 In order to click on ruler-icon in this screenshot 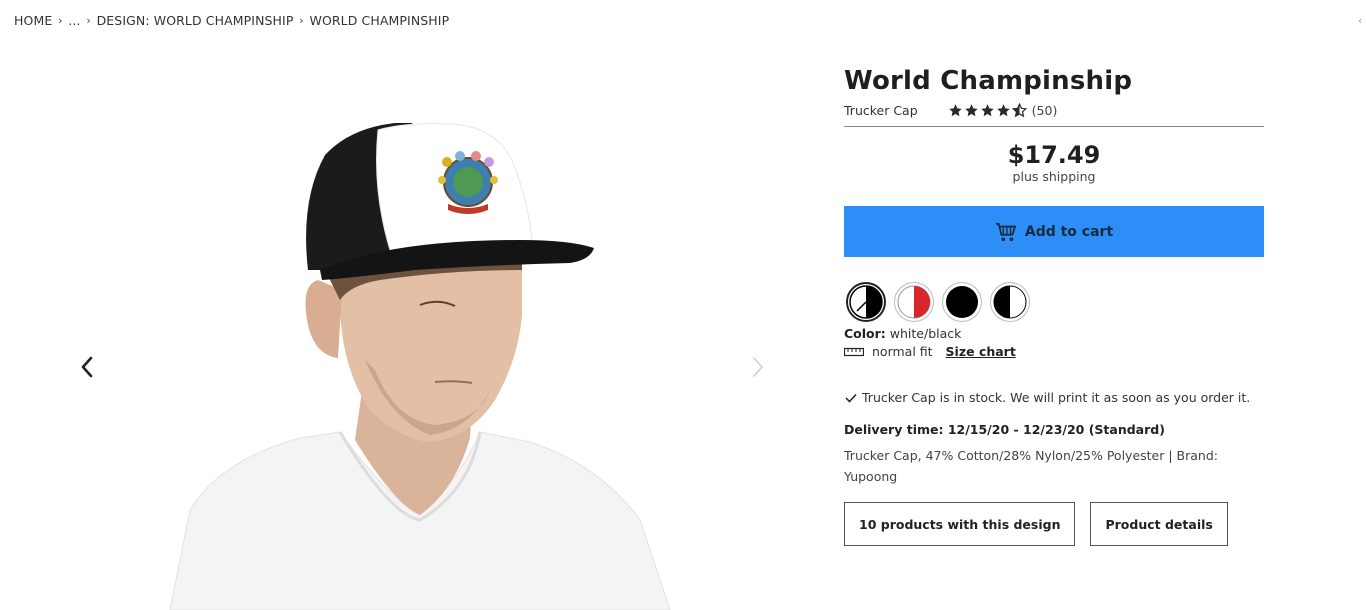, I will do `click(854, 351)`.